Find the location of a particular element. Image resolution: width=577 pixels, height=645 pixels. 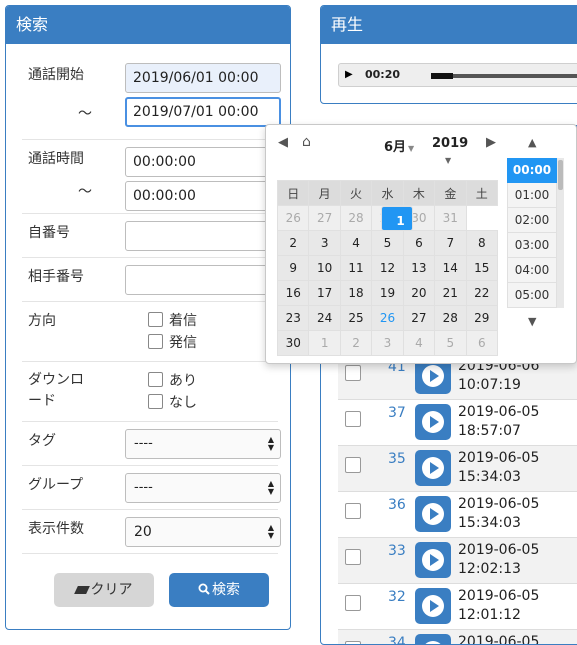

group-select: ---- ▲ ▼ is located at coordinates (203, 488).